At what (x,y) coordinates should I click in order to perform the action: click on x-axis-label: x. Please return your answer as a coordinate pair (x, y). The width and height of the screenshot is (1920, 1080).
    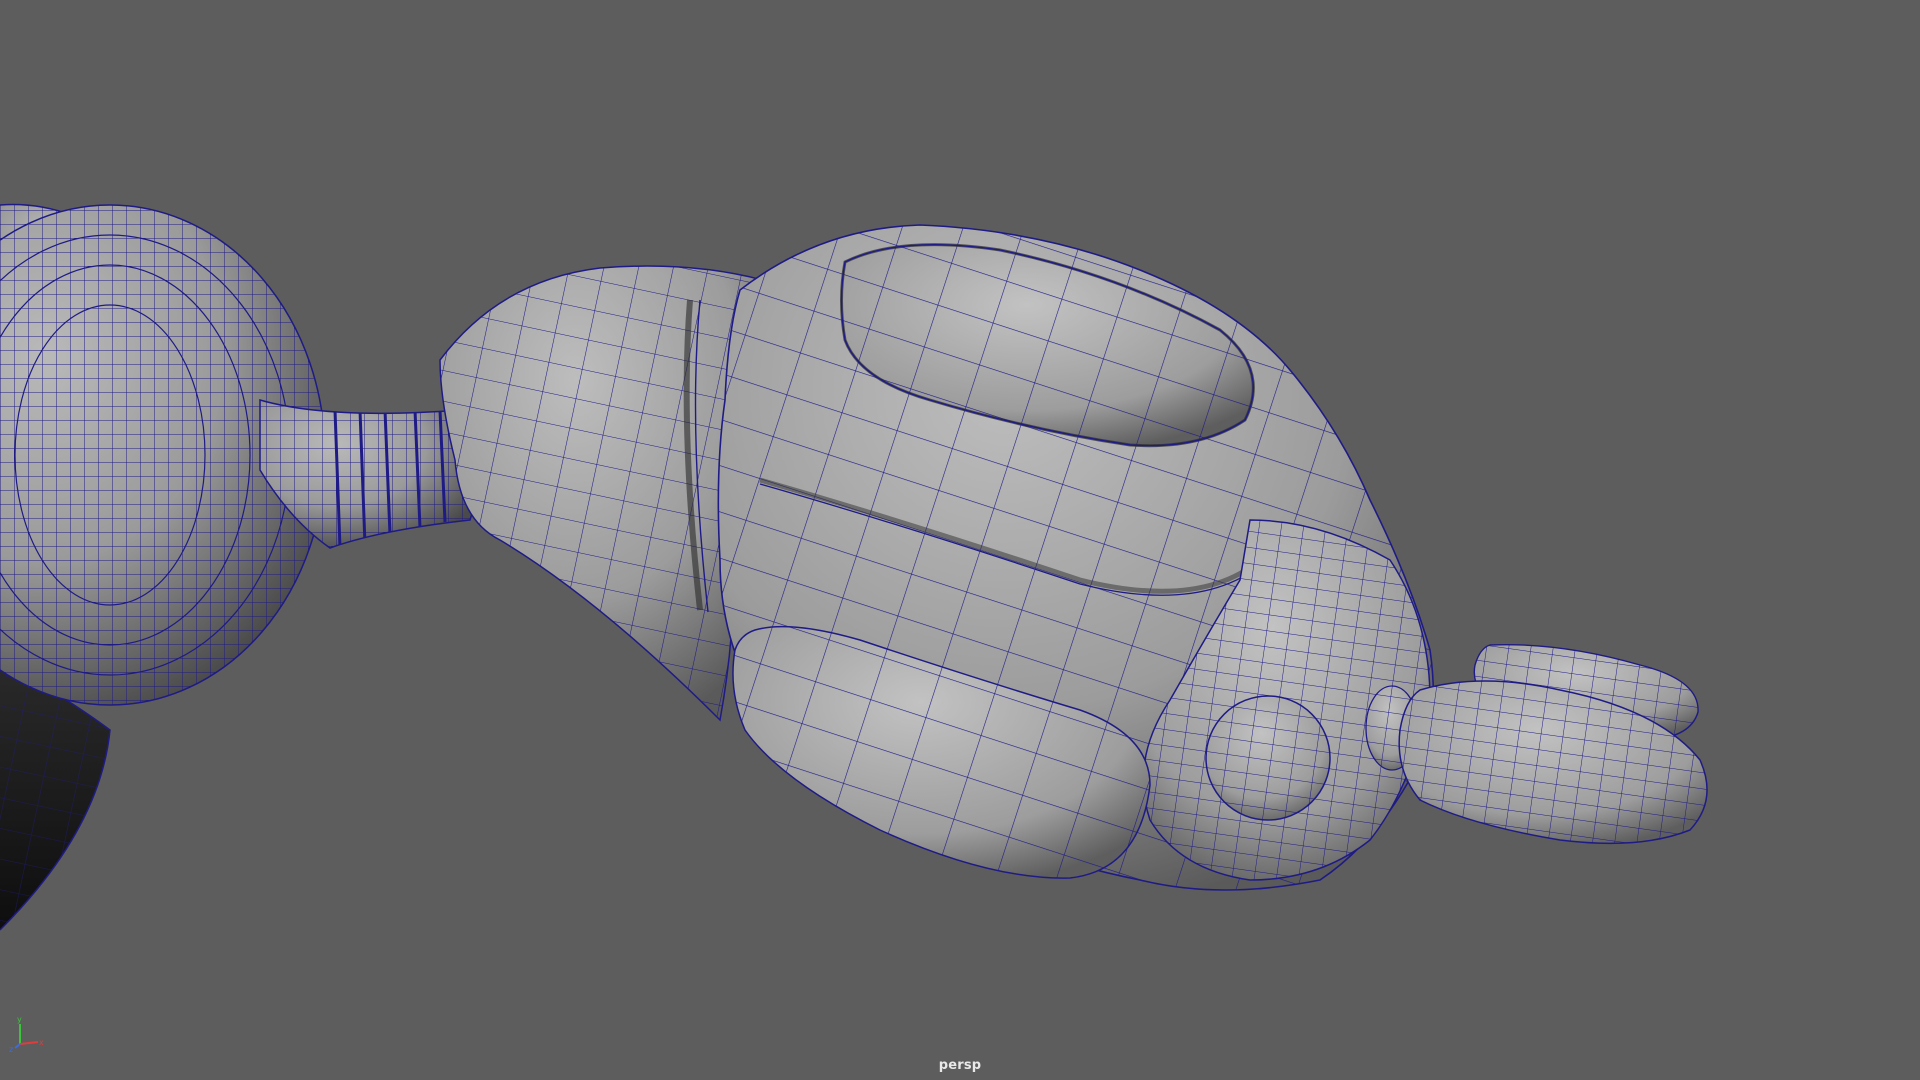
    Looking at the image, I should click on (41, 1042).